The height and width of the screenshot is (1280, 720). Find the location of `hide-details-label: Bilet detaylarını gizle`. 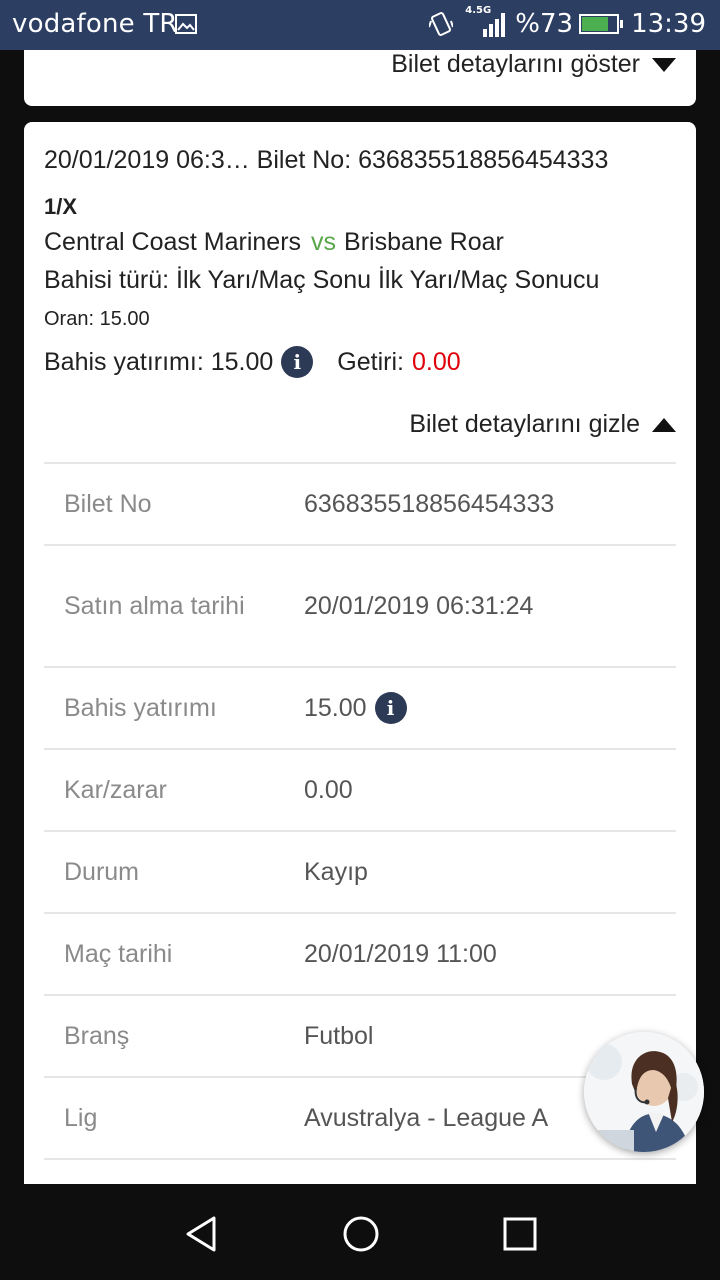

hide-details-label: Bilet detaylarını gizle is located at coordinates (524, 424).